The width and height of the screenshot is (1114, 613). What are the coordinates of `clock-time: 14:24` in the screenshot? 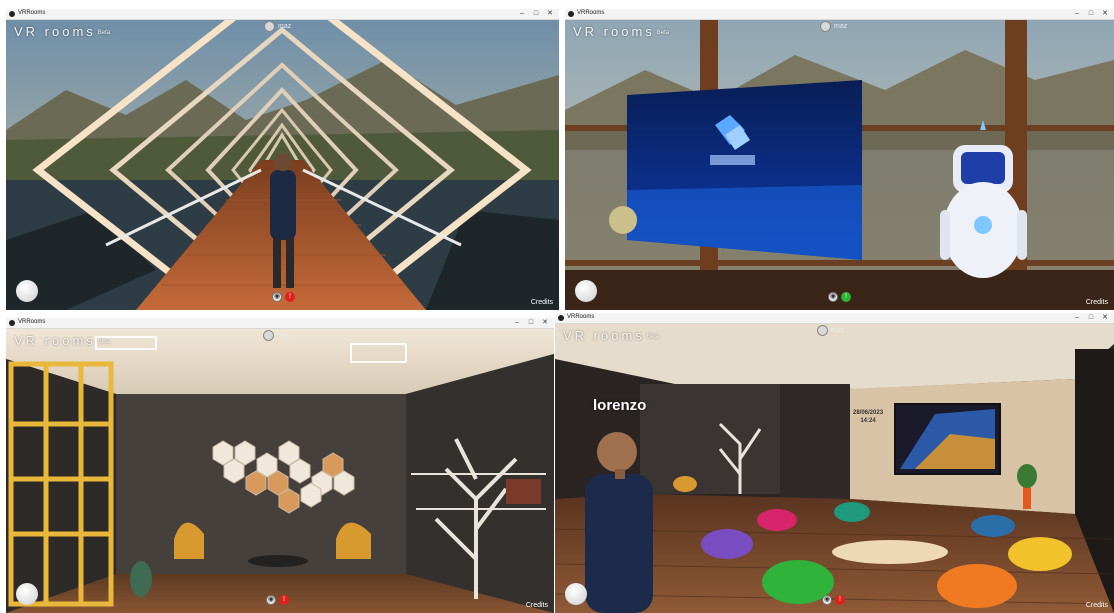 It's located at (868, 421).